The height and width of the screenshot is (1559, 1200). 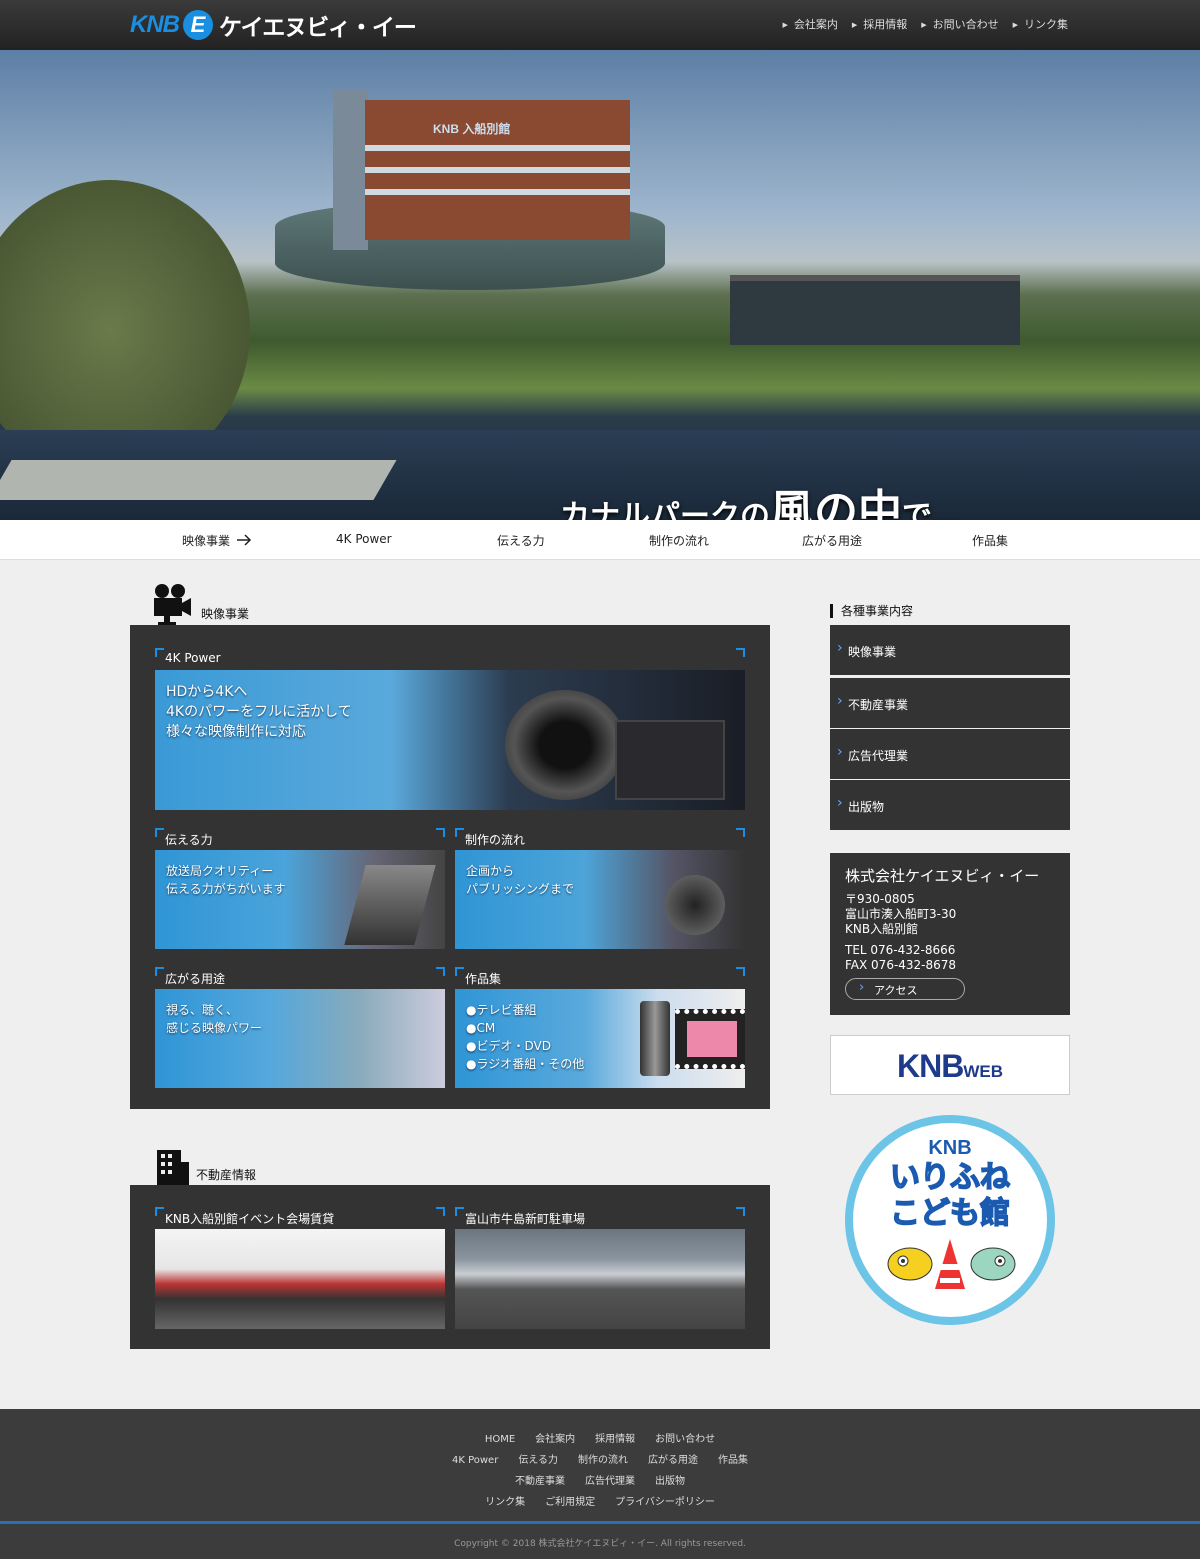 What do you see at coordinates (670, 1481) in the screenshot?
I see `footer-link-publications: 出版物` at bounding box center [670, 1481].